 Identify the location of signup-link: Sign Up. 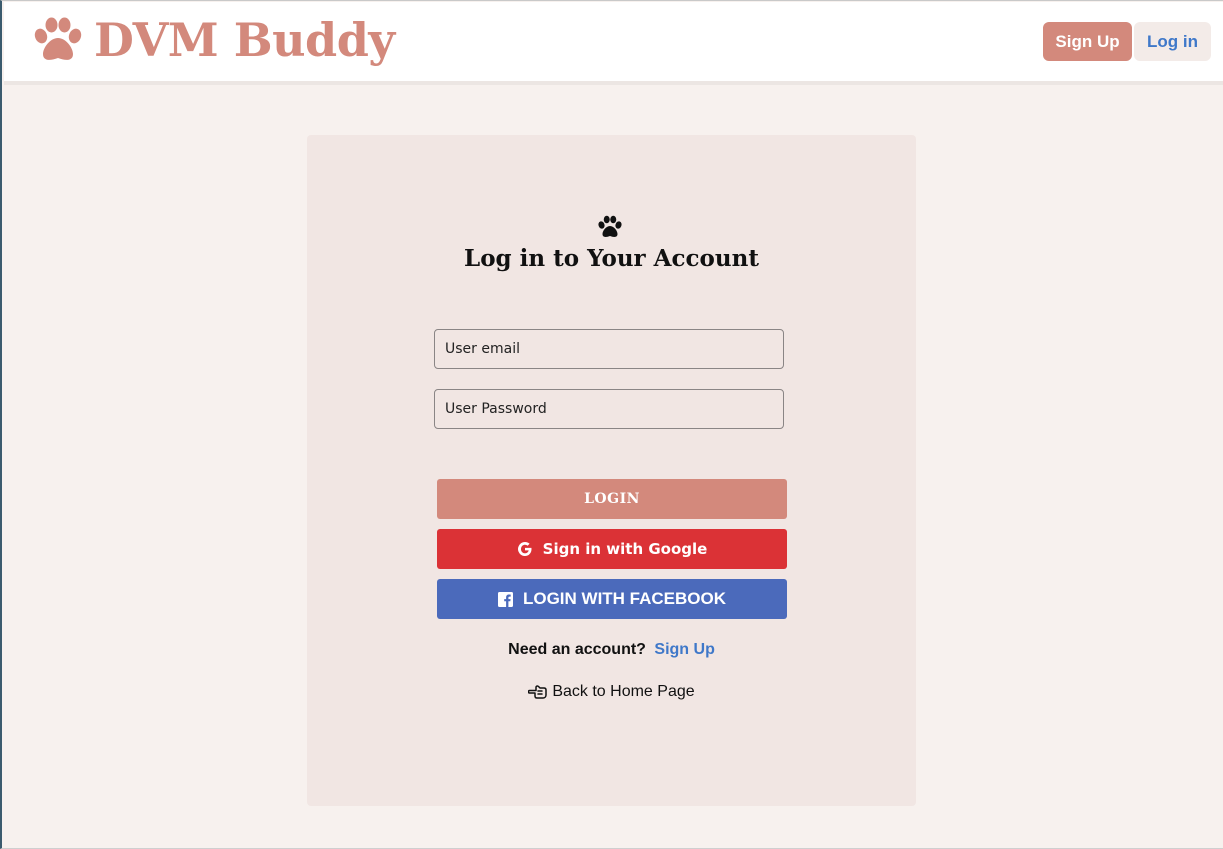
(684, 649).